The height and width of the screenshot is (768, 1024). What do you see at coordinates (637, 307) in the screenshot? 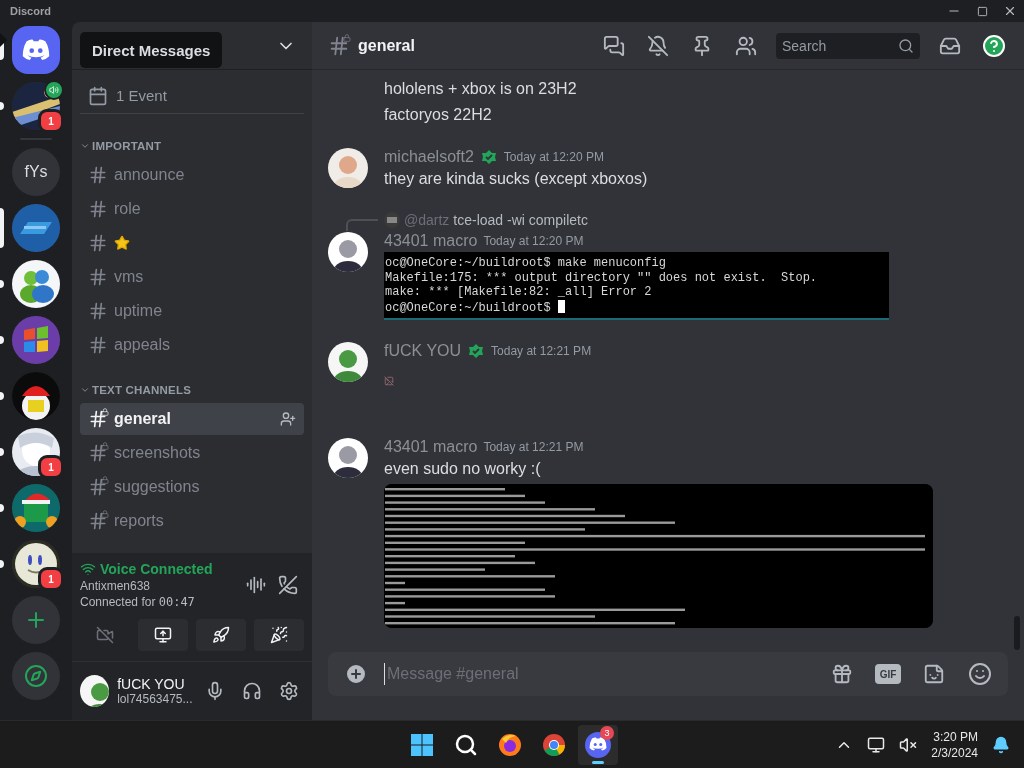
I see `terminal-line: oc@OneCore:~/buildroot$` at bounding box center [637, 307].